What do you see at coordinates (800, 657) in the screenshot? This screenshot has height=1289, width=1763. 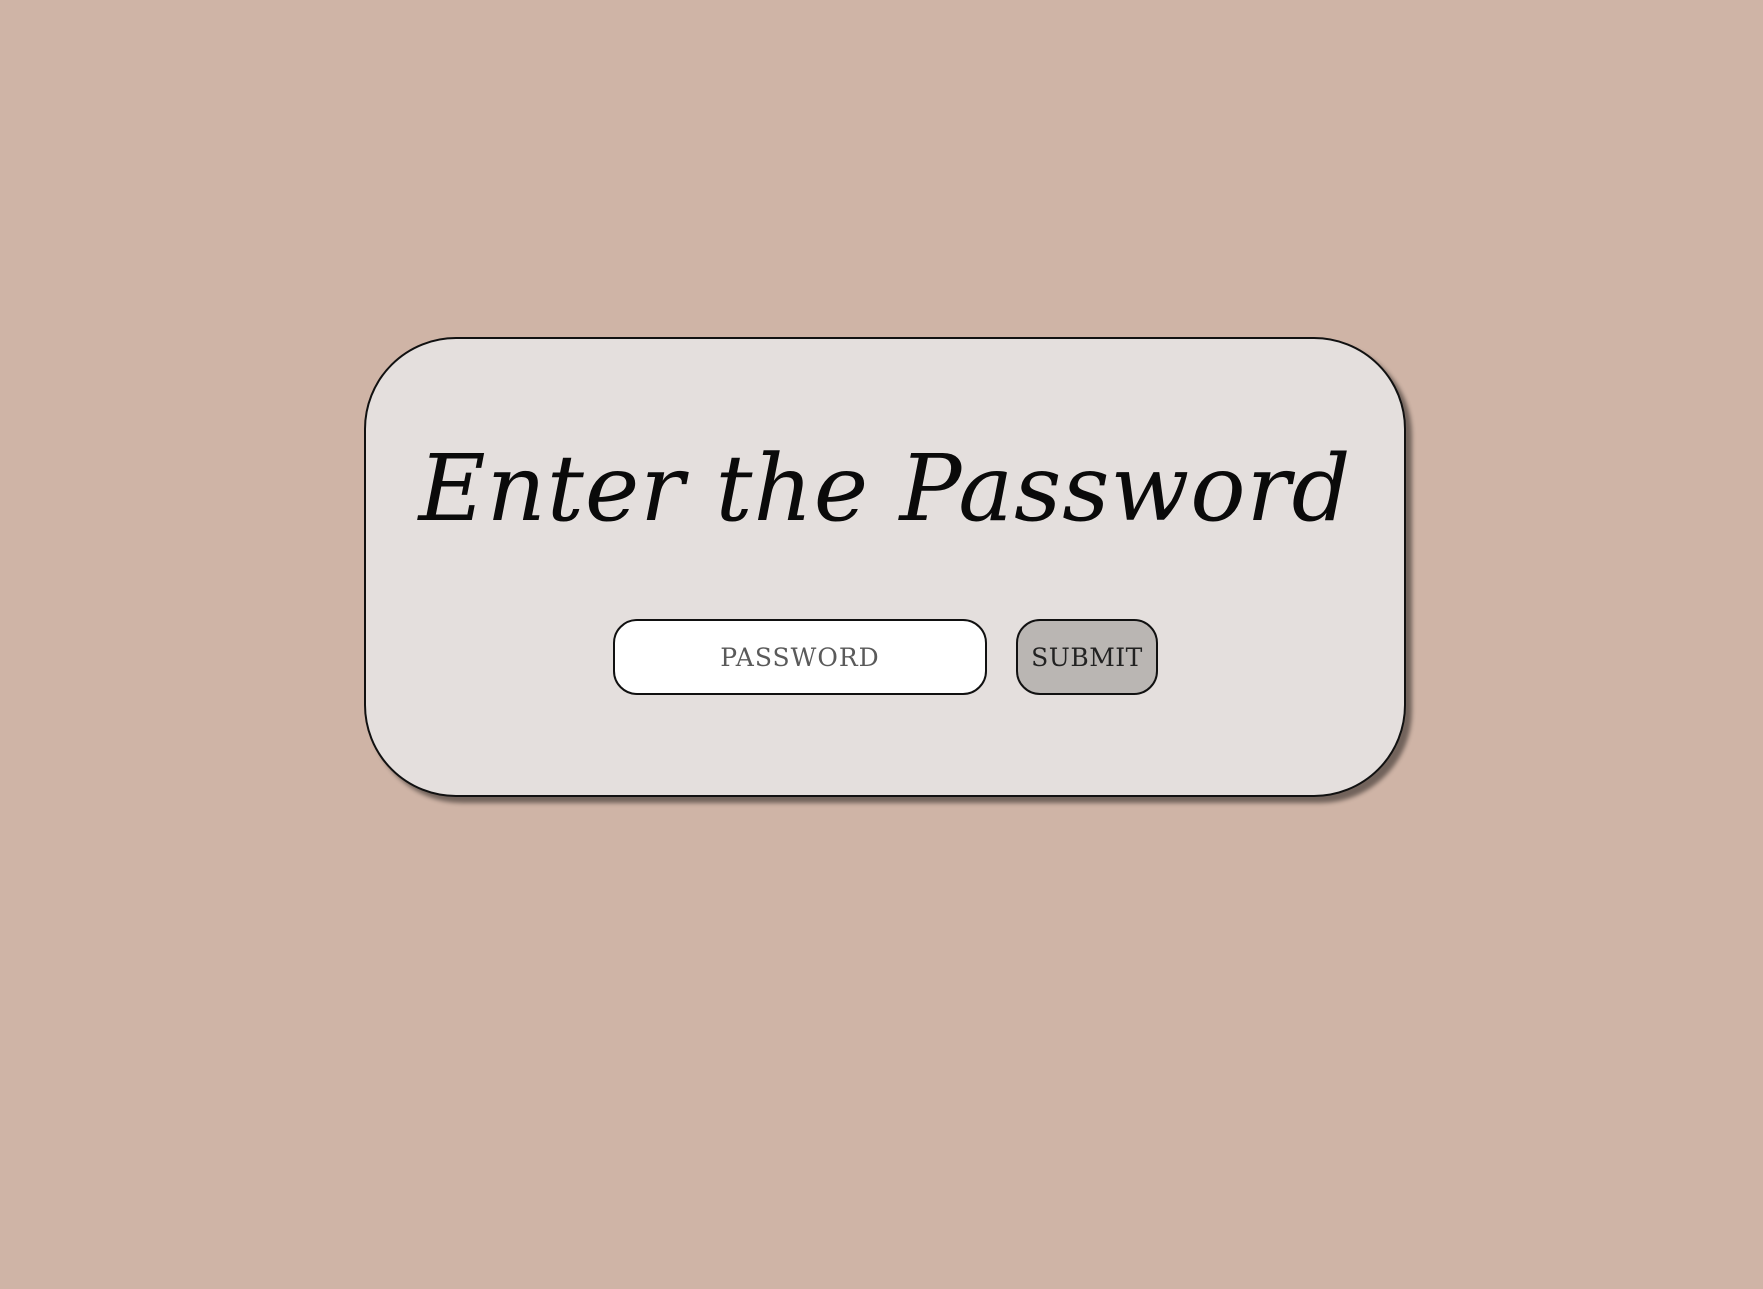 I see `password-input` at bounding box center [800, 657].